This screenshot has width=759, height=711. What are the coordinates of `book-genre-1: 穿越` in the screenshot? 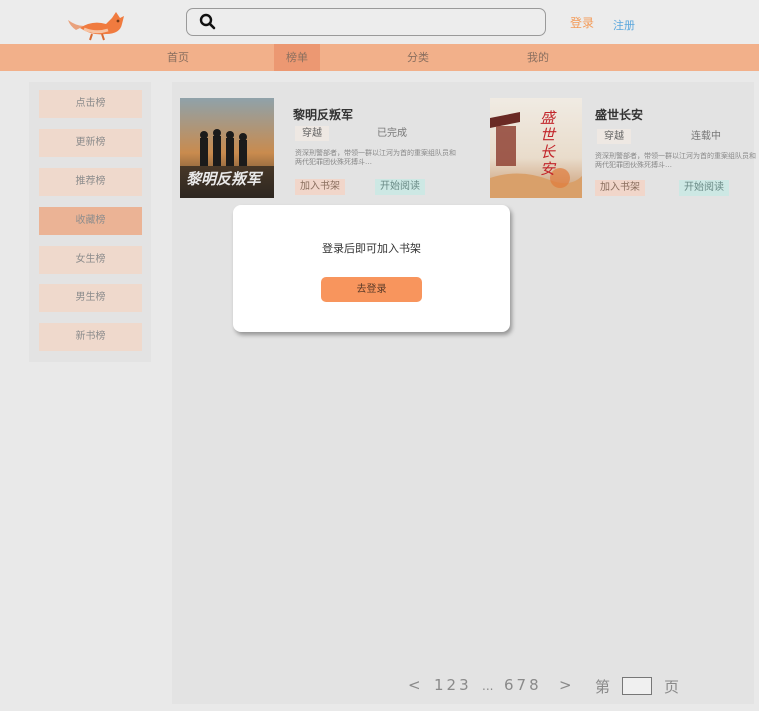 It's located at (312, 133).